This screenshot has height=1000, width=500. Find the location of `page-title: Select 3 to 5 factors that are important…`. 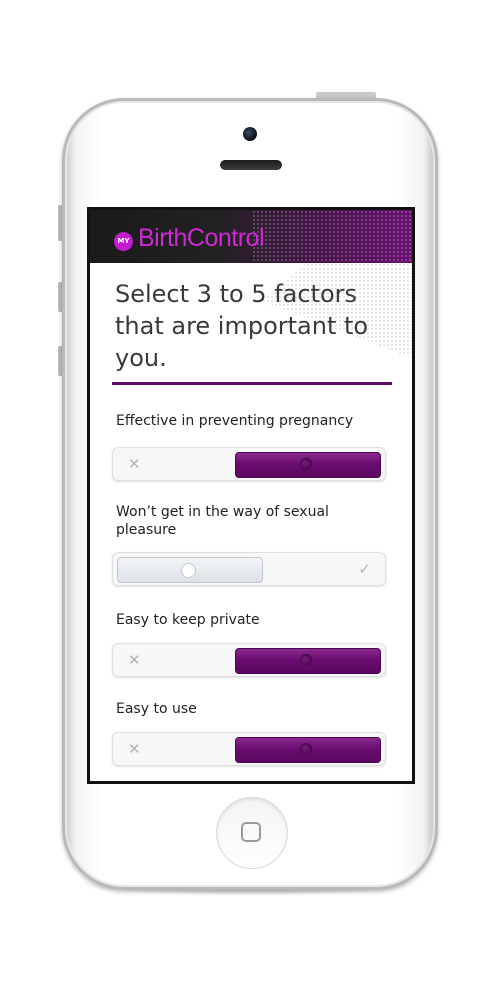

page-title: Select 3 to 5 factors that are important… is located at coordinates (242, 326).